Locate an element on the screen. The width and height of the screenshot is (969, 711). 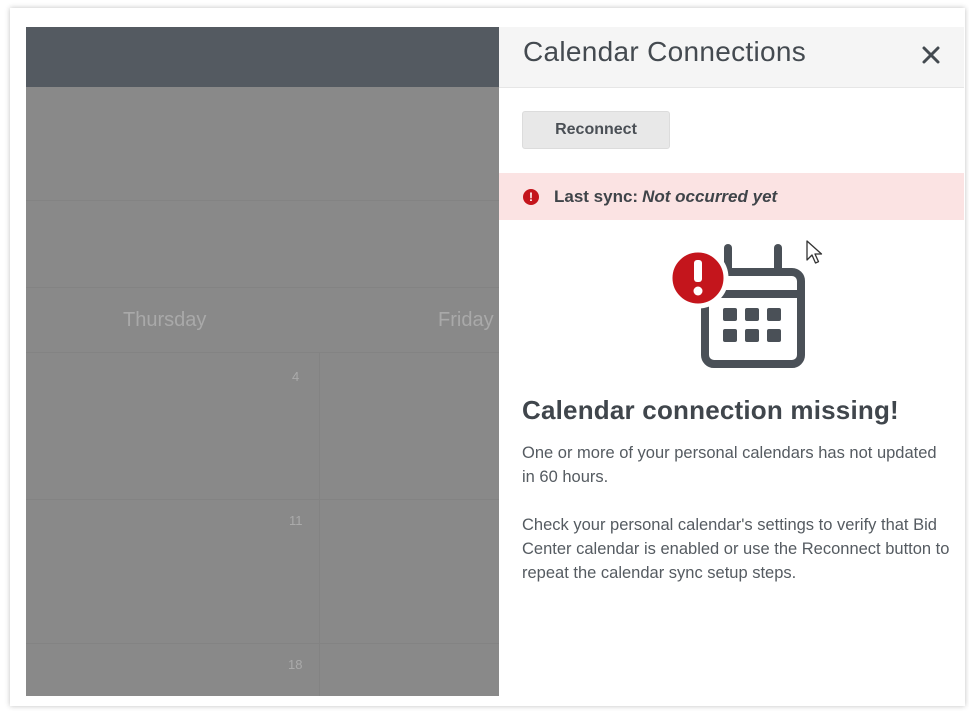
day-header-thursday: Thursday is located at coordinates (165, 320).